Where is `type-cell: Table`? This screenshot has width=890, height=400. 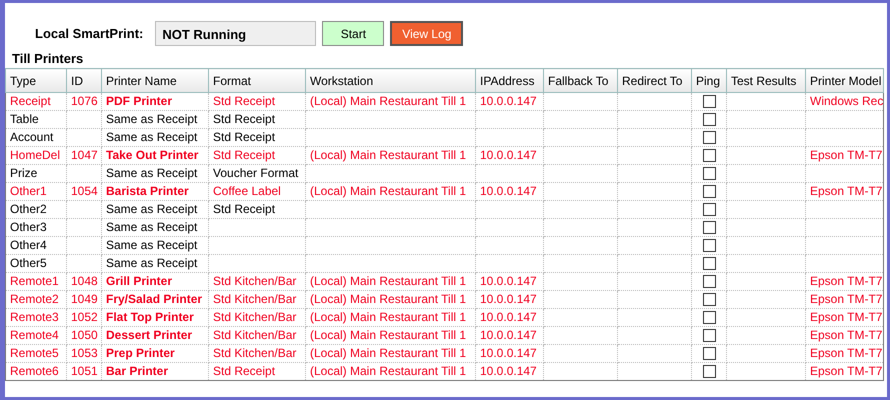
type-cell: Table is located at coordinates (24, 119).